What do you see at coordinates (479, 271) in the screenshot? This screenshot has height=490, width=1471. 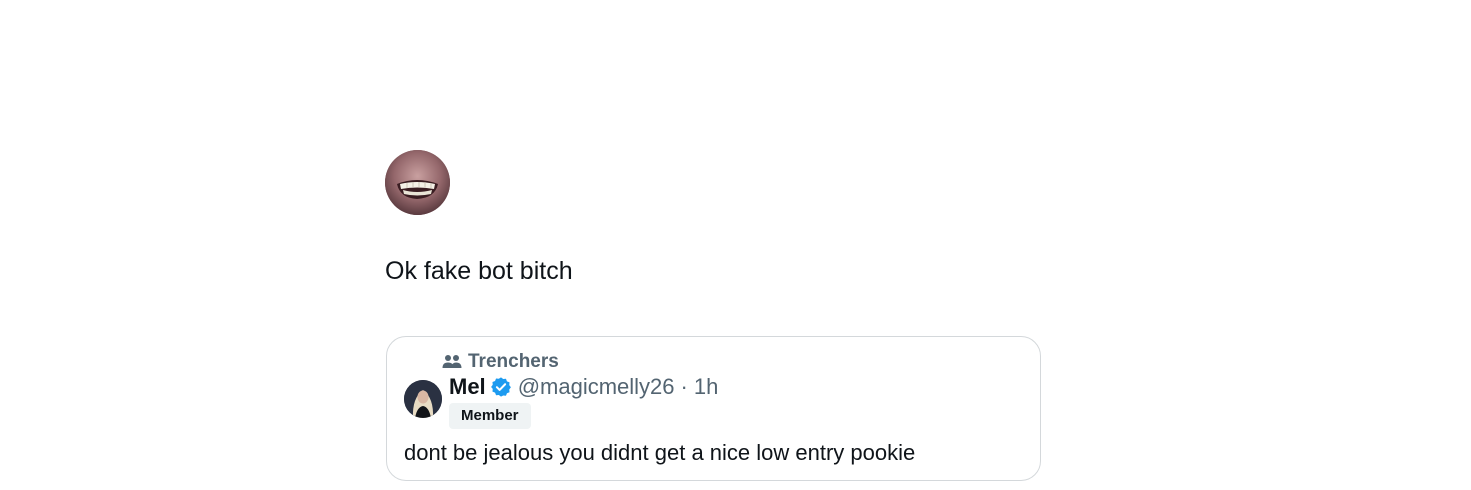 I see `tweet-text: Ok fake bot bitch` at bounding box center [479, 271].